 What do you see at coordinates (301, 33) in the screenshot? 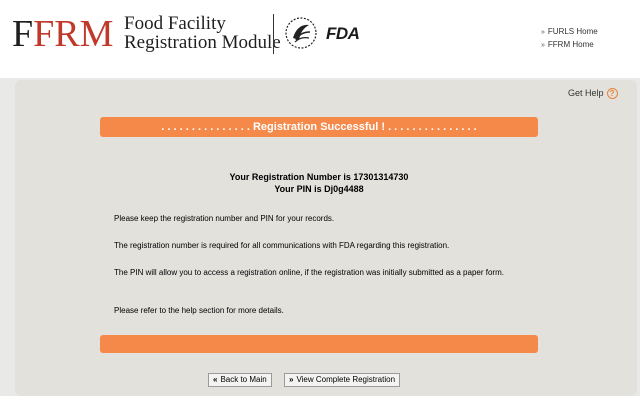
I see `hhs-eagle-icon` at bounding box center [301, 33].